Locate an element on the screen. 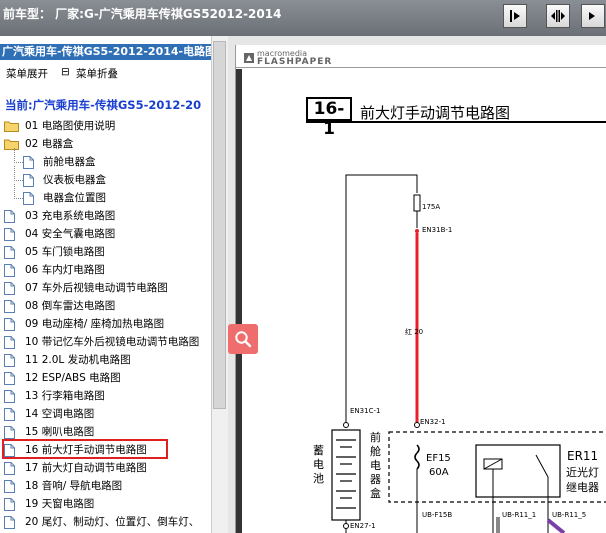 Image resolution: width=606 pixels, height=533 pixels. tree-item-label: 19 天窗电路图 is located at coordinates (60, 504).